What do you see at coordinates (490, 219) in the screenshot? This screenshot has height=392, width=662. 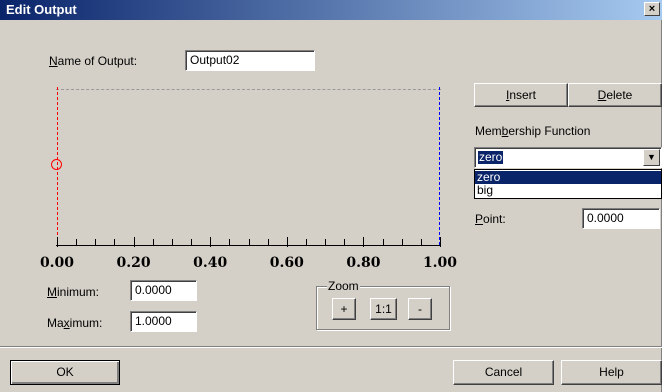 I see `point-label: Point:` at bounding box center [490, 219].